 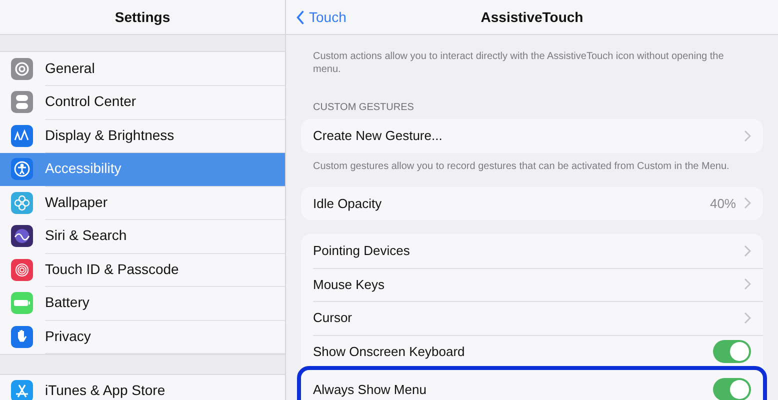 I want to click on sidebar-title: Settings, so click(x=142, y=17).